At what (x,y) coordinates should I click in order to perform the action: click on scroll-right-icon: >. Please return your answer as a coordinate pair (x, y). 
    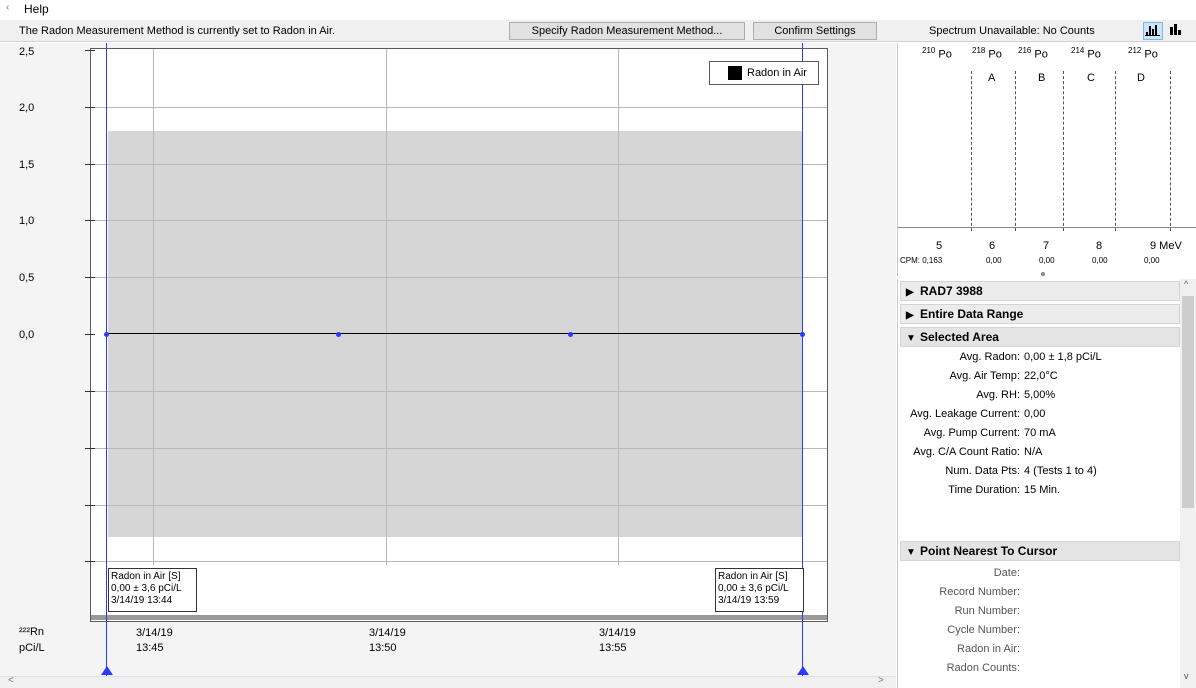
    Looking at the image, I should click on (881, 680).